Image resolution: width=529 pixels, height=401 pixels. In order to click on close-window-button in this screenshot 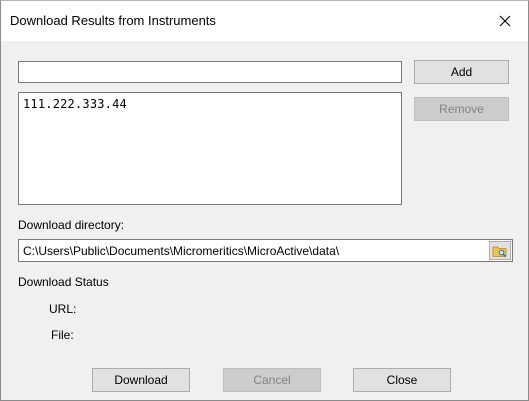, I will do `click(505, 21)`.